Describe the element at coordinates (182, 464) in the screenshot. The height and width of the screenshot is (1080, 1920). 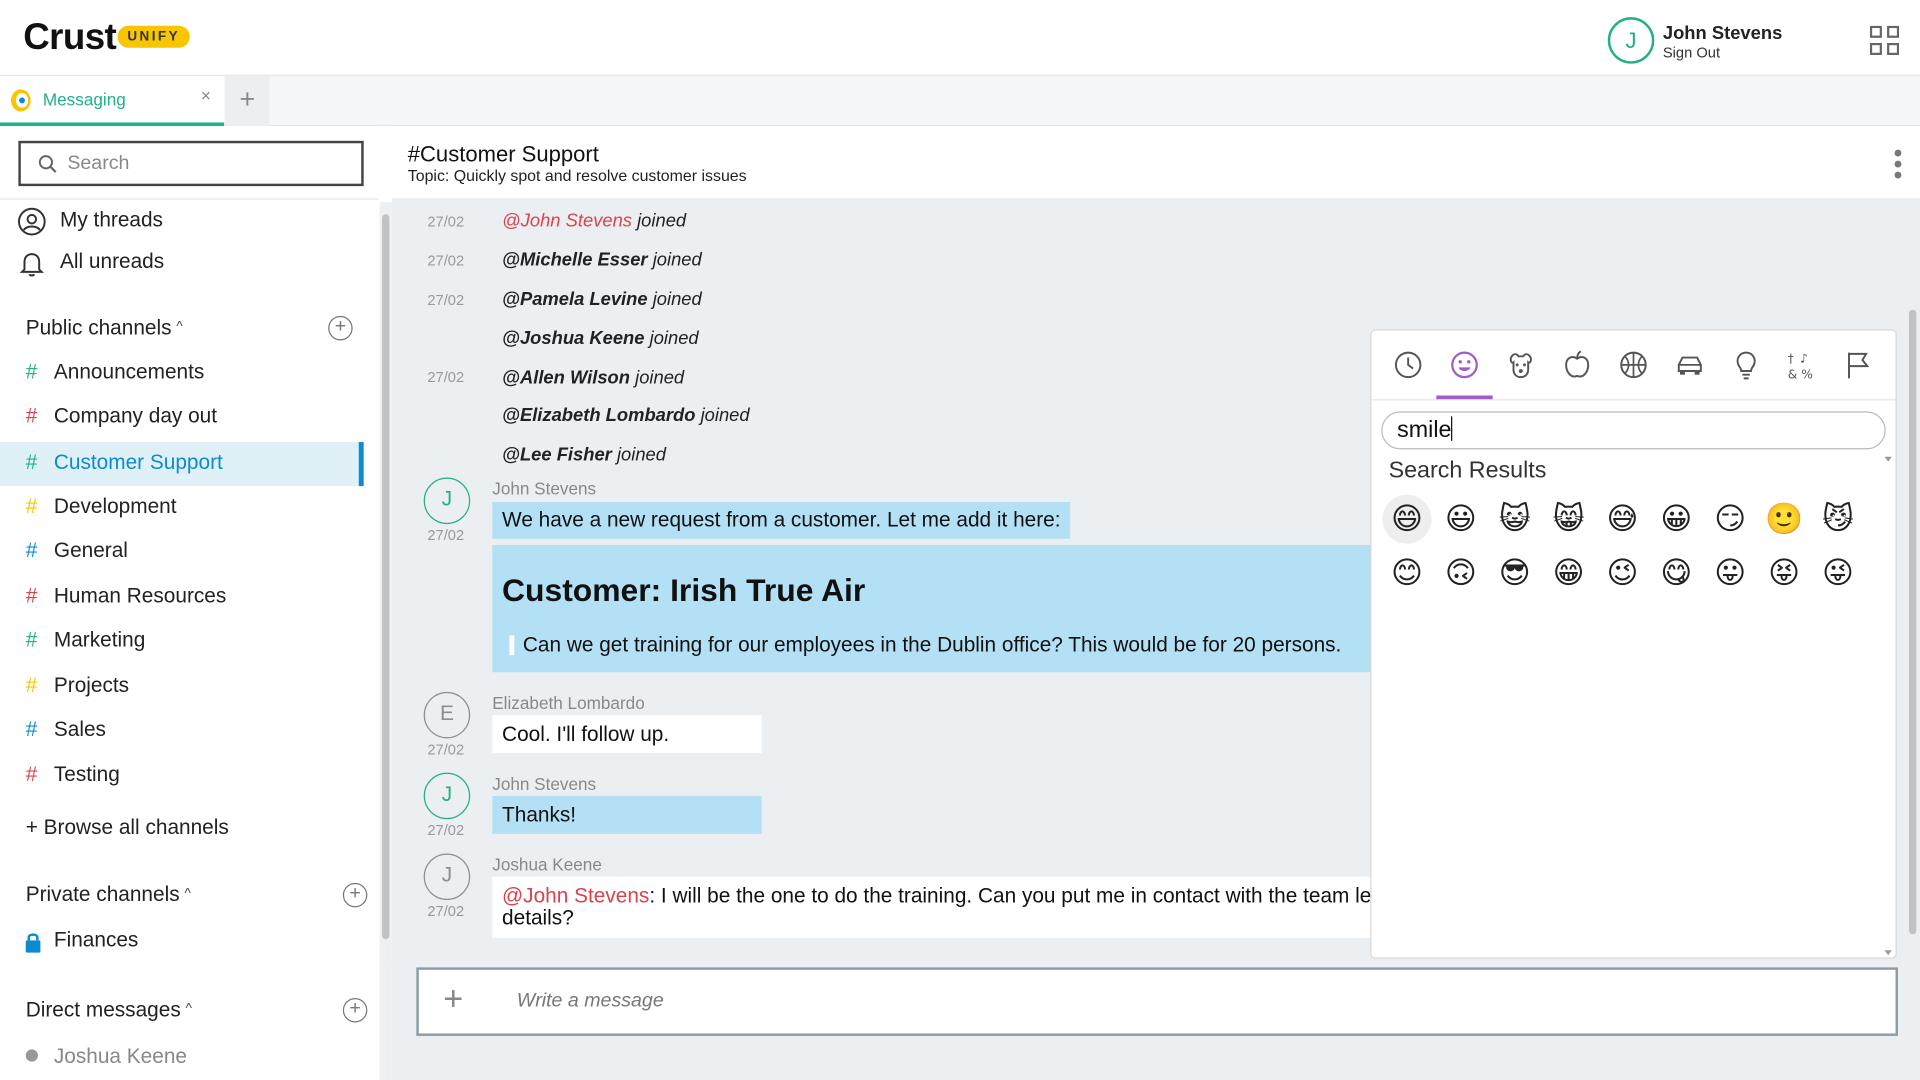
I see `sidebar-item-channel-active: # Customer Support` at that location.